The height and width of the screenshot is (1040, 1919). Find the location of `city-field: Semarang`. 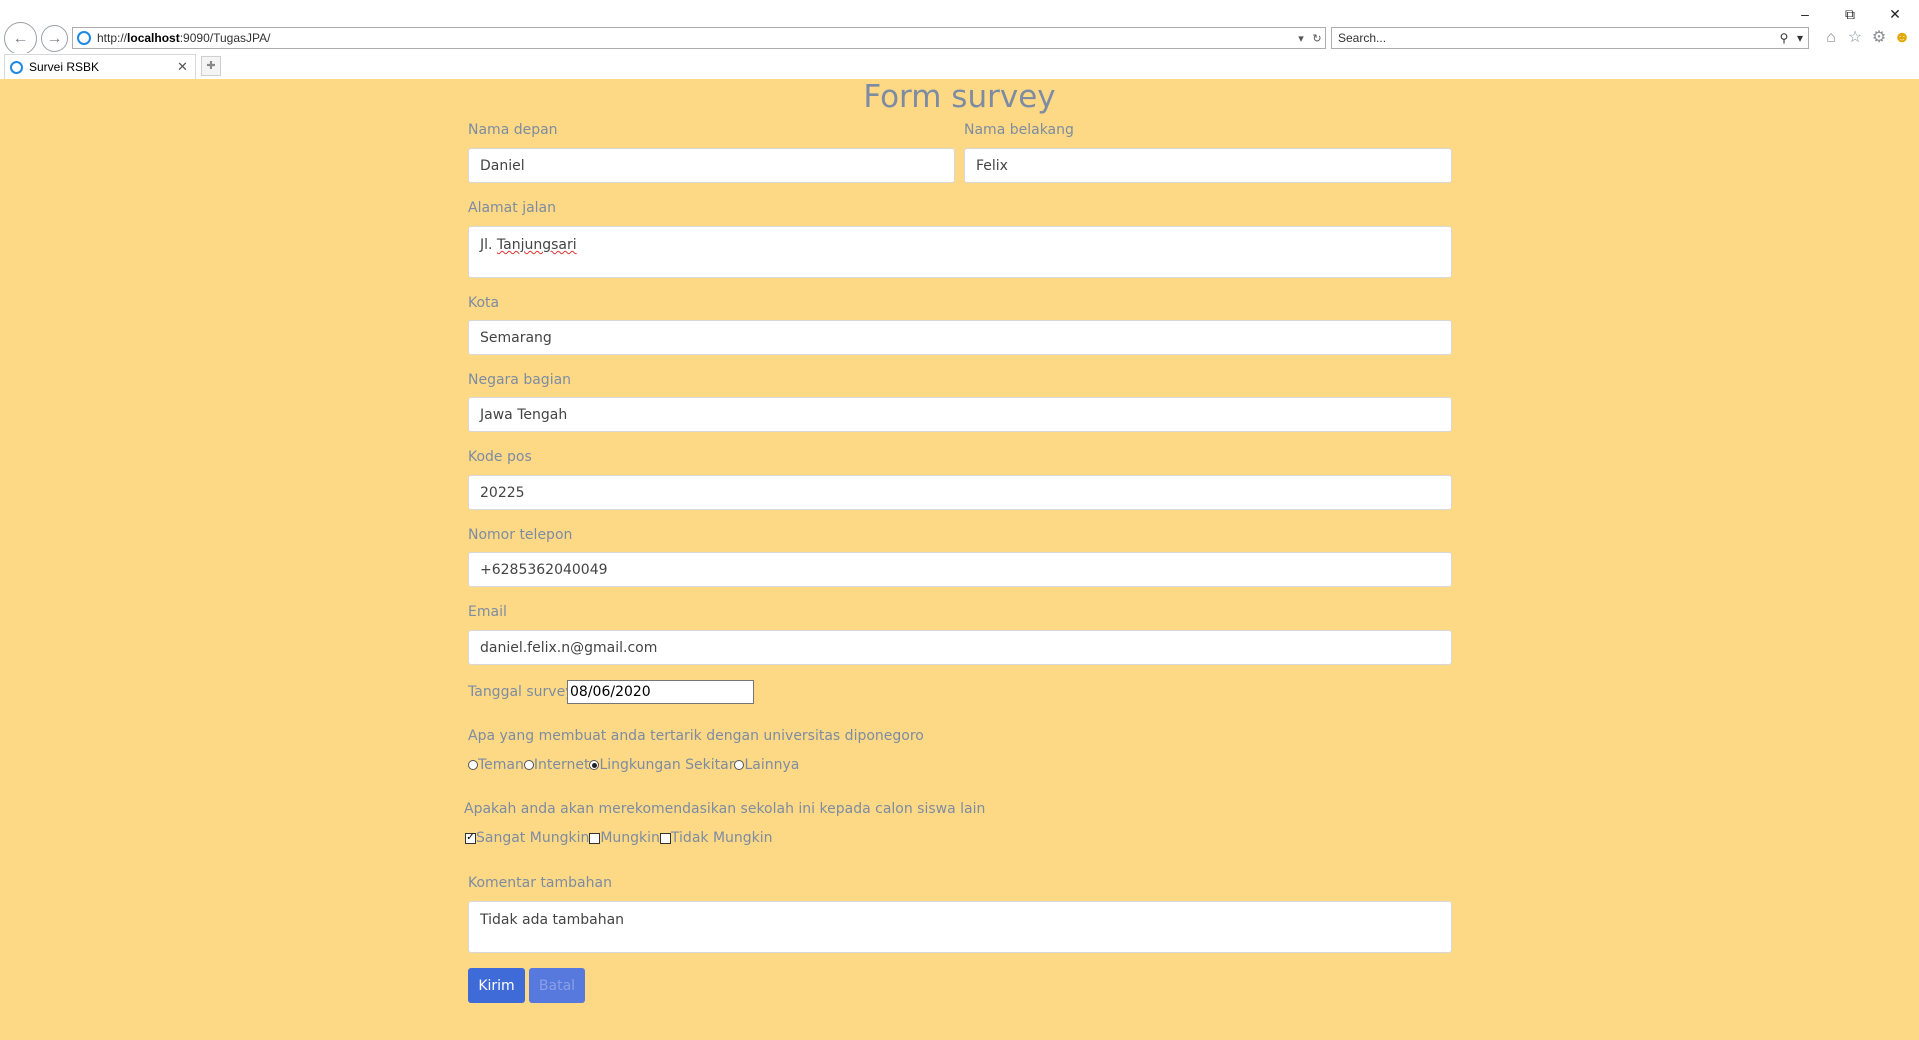

city-field: Semarang is located at coordinates (960, 337).